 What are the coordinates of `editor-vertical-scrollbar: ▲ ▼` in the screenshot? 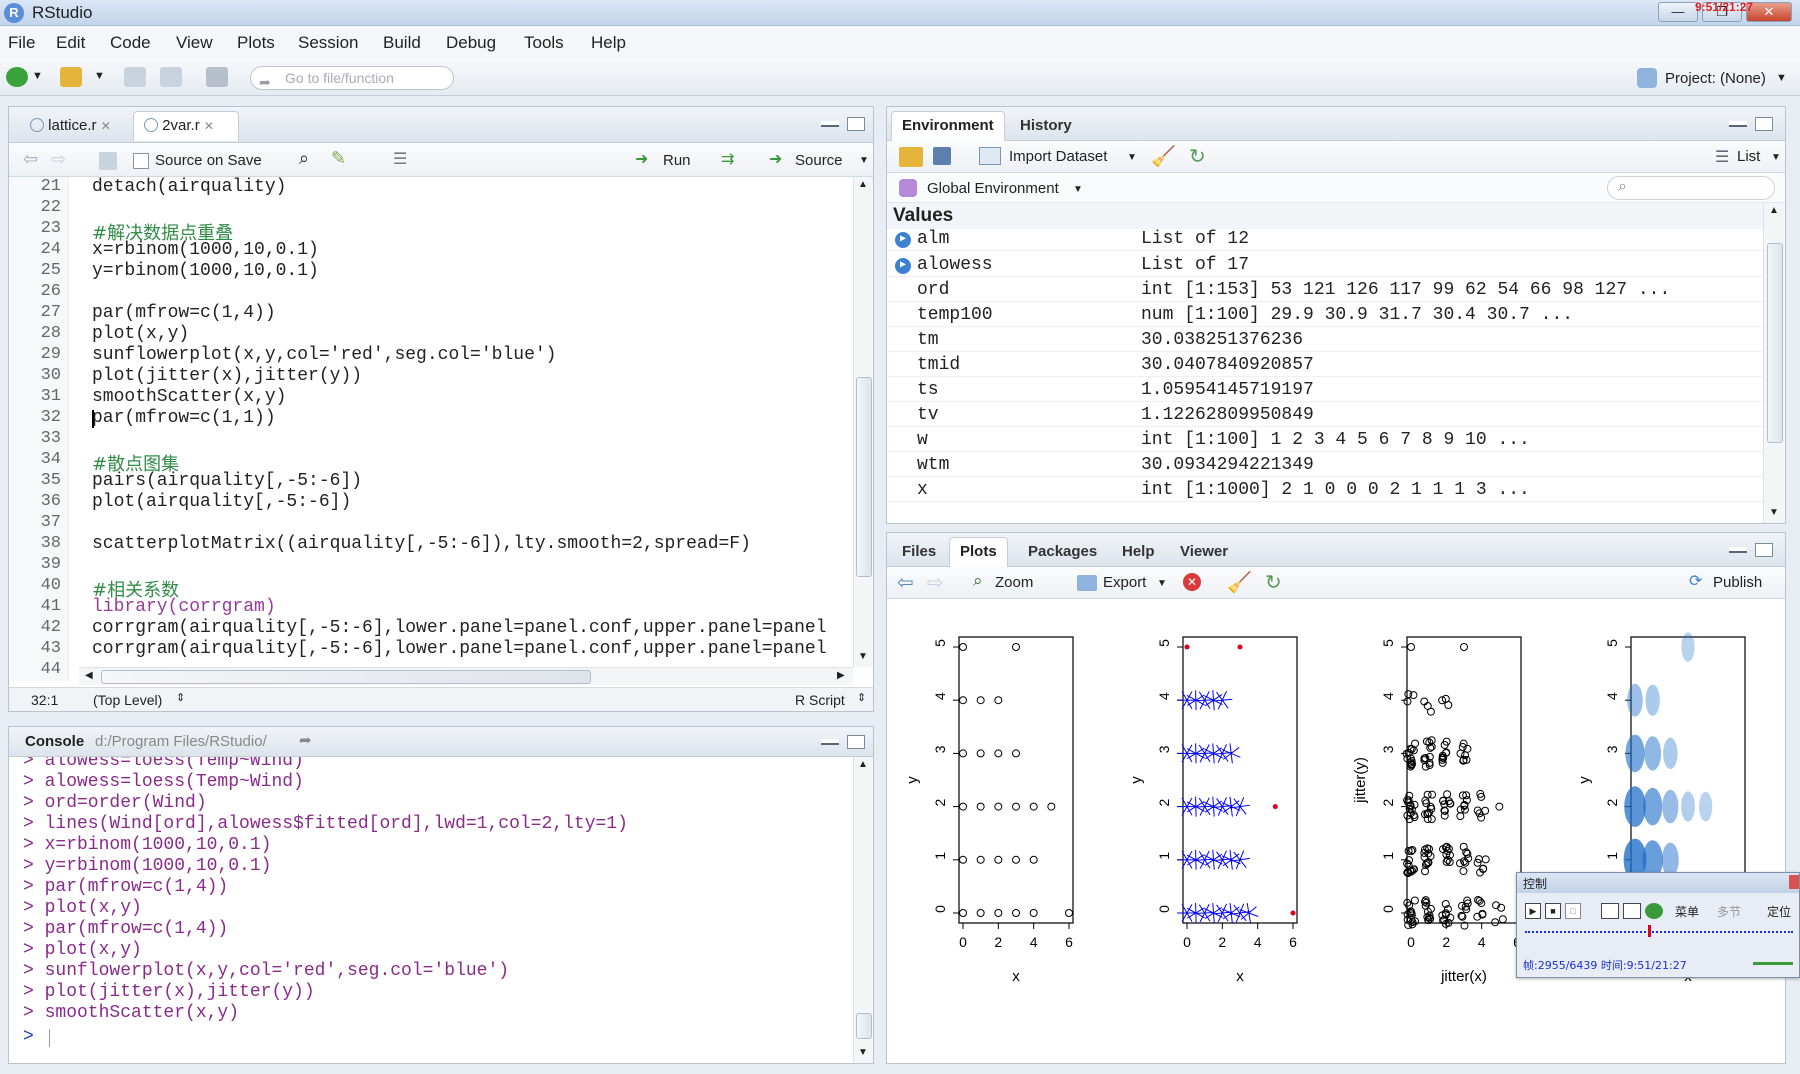 It's located at (863, 422).